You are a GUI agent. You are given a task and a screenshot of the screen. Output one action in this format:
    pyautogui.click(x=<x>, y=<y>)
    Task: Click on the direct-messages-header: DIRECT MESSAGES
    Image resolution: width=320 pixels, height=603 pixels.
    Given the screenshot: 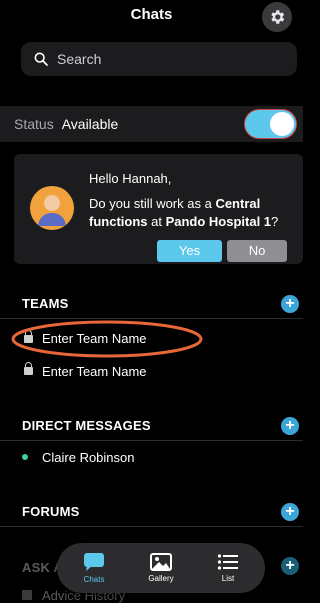 What is the action you would take?
    pyautogui.click(x=86, y=425)
    